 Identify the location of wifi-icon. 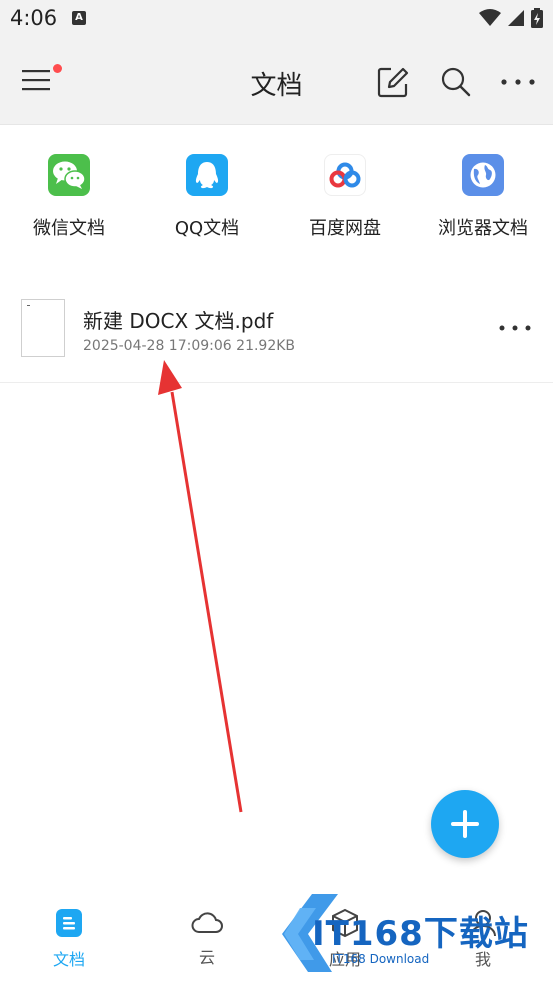
(490, 17).